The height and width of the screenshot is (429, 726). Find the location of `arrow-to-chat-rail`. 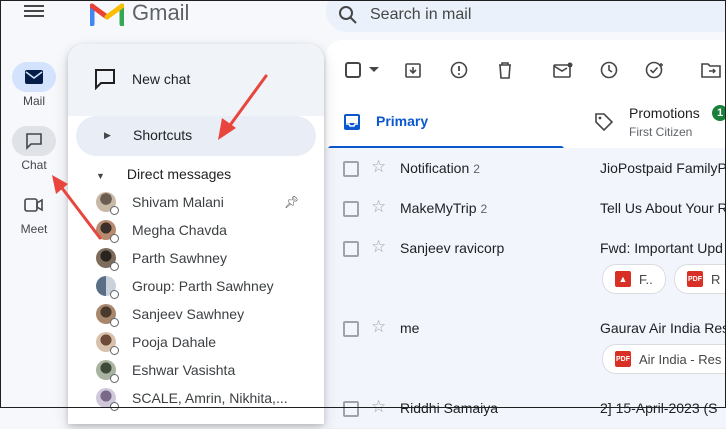

arrow-to-chat-rail is located at coordinates (77, 207).